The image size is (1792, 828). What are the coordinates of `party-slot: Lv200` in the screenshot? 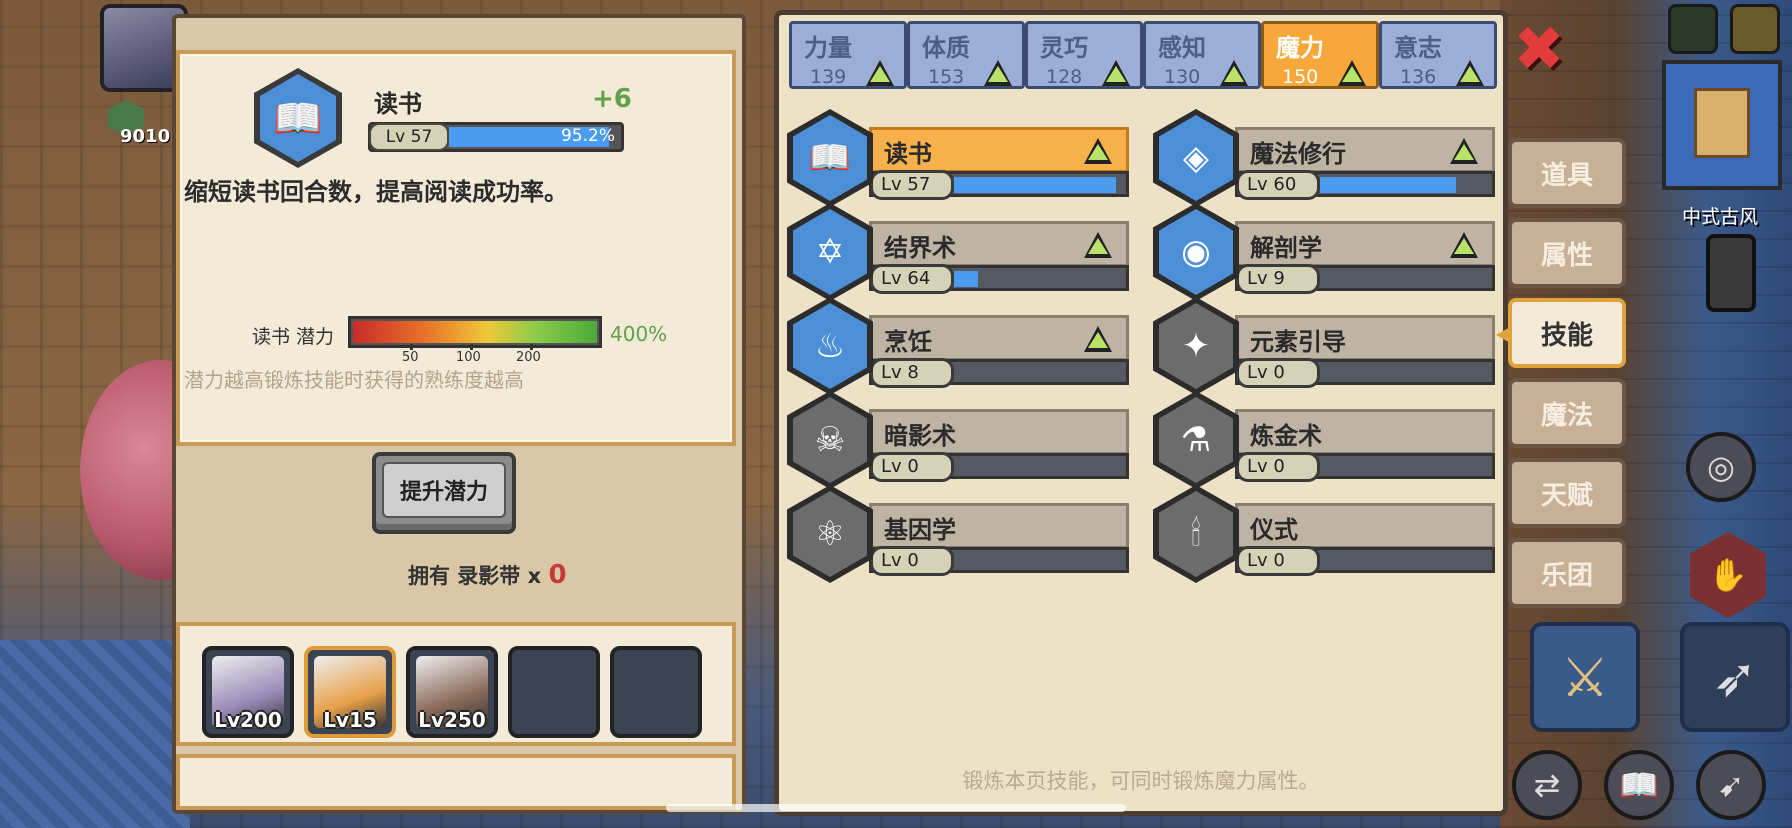 It's located at (248, 692).